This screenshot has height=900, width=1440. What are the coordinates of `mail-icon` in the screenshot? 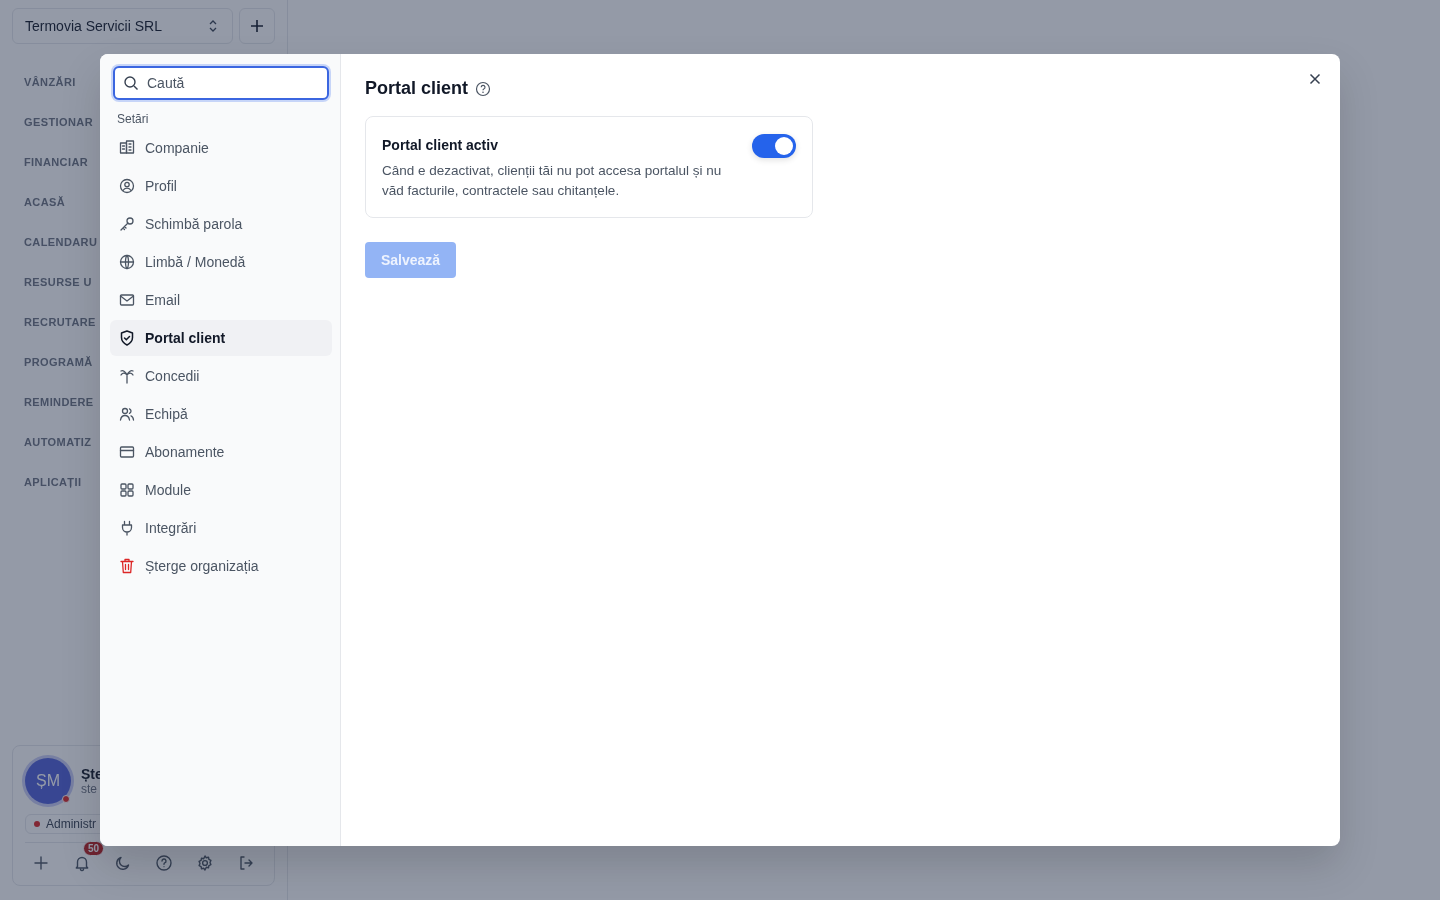 It's located at (127, 300).